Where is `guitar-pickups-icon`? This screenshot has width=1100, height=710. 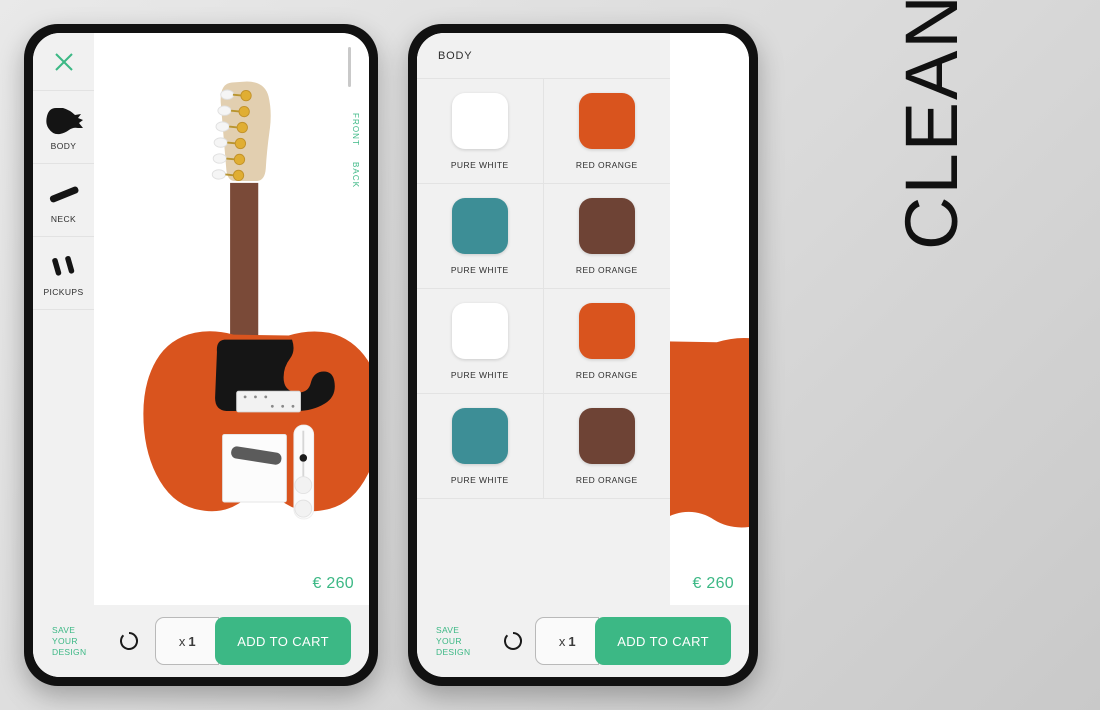 guitar-pickups-icon is located at coordinates (64, 266).